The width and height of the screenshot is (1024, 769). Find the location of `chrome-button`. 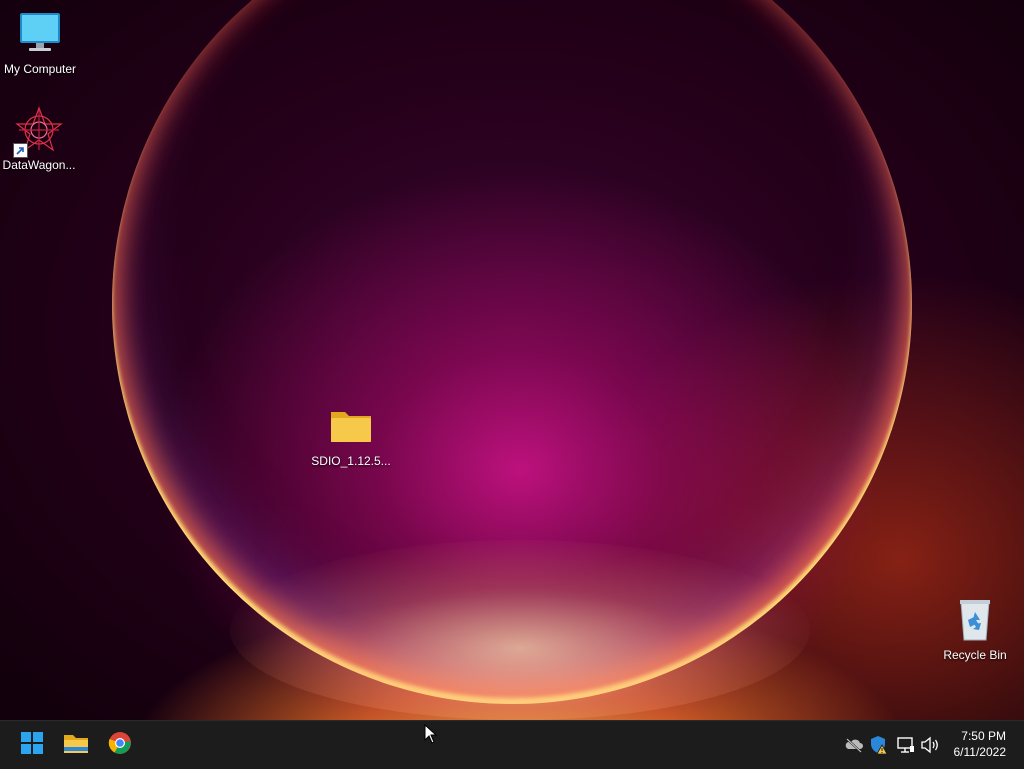

chrome-button is located at coordinates (120, 745).